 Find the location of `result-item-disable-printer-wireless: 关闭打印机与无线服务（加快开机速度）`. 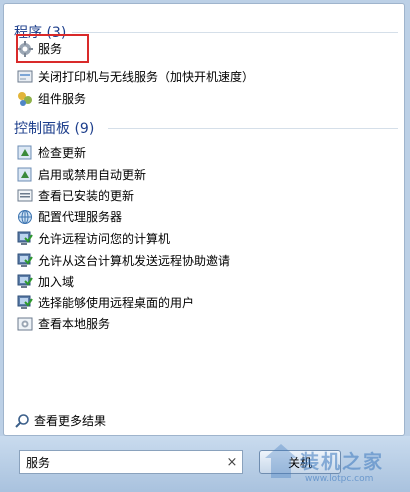

result-item-disable-printer-wireless: 关闭打印机与无线服务（加快开机速度） is located at coordinates (209, 76).